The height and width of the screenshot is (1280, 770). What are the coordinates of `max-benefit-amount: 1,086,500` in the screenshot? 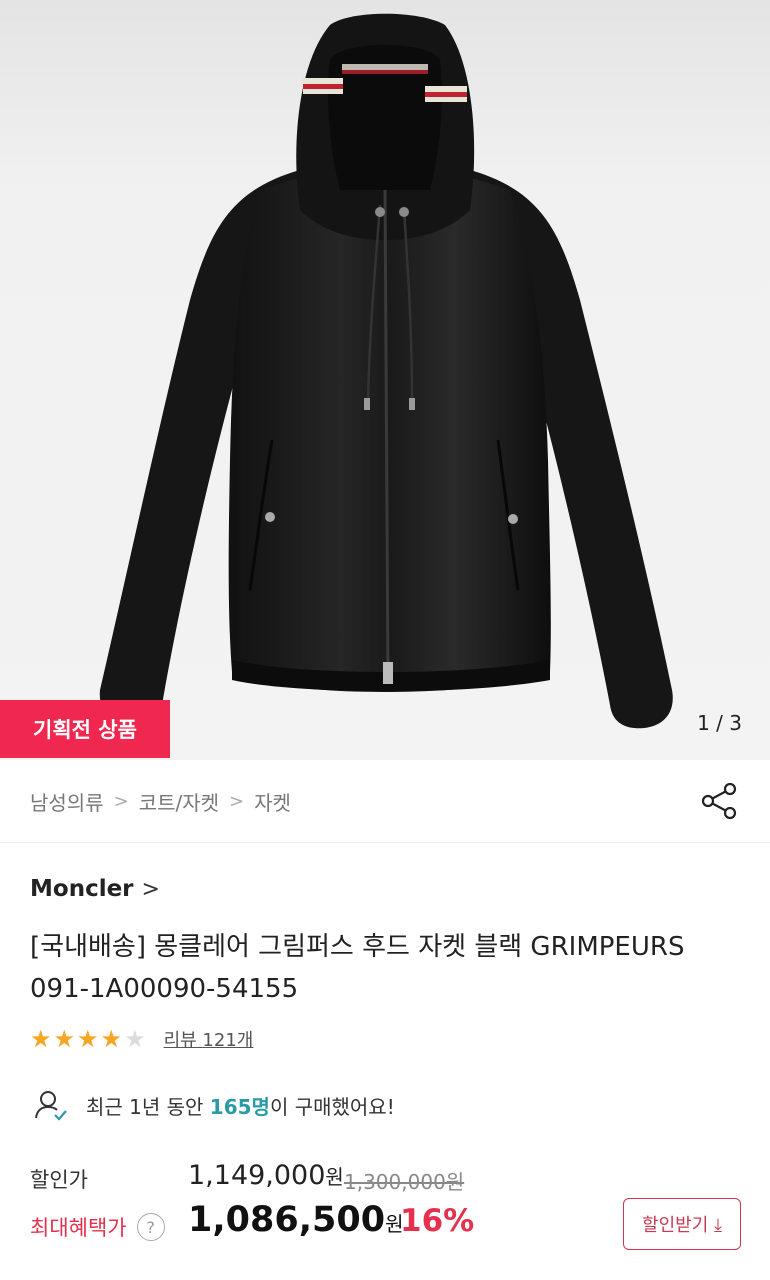 It's located at (287, 1220).